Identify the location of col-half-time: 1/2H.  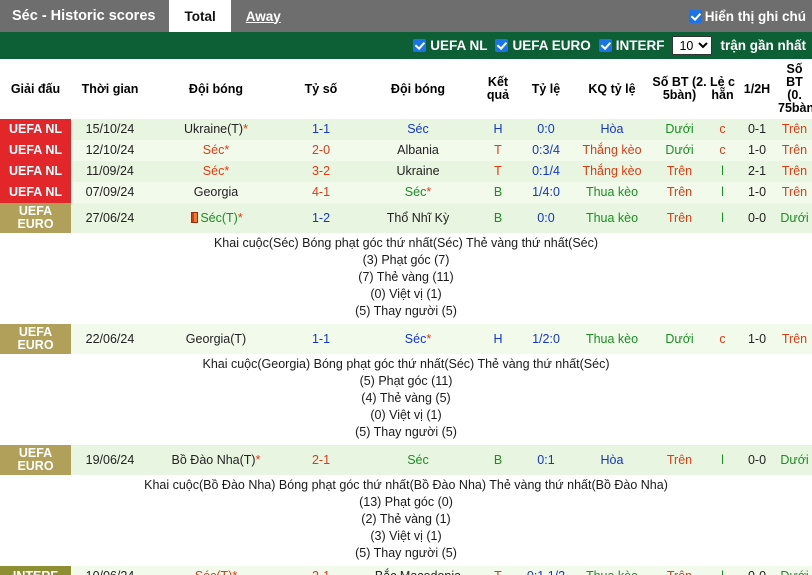
(757, 89).